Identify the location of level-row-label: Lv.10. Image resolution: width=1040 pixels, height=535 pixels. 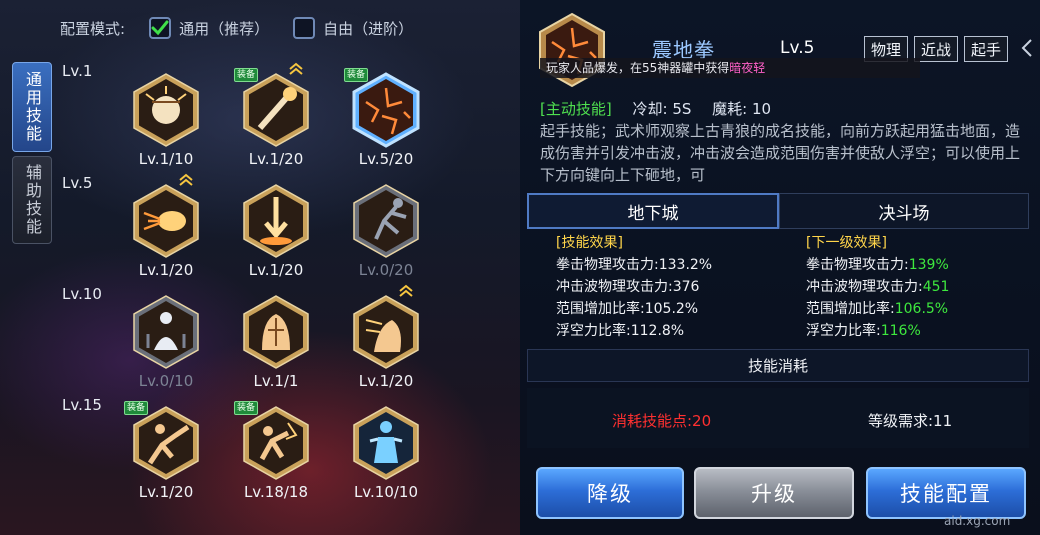
(82, 294).